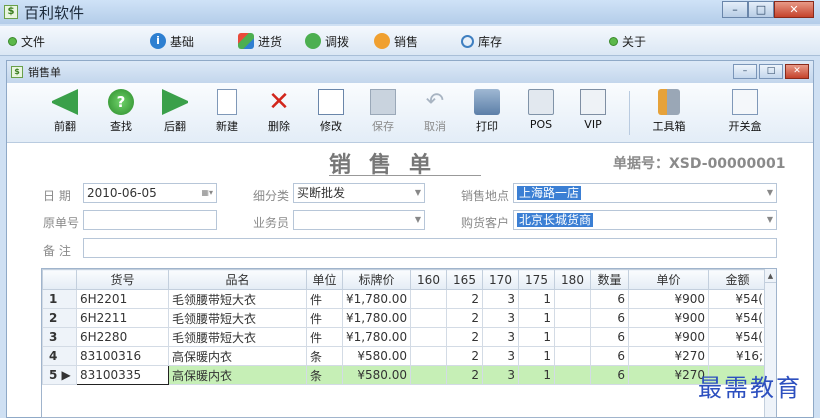 The height and width of the screenshot is (418, 820). Describe the element at coordinates (260, 41) in the screenshot. I see `menu-purchase: 进货` at that location.